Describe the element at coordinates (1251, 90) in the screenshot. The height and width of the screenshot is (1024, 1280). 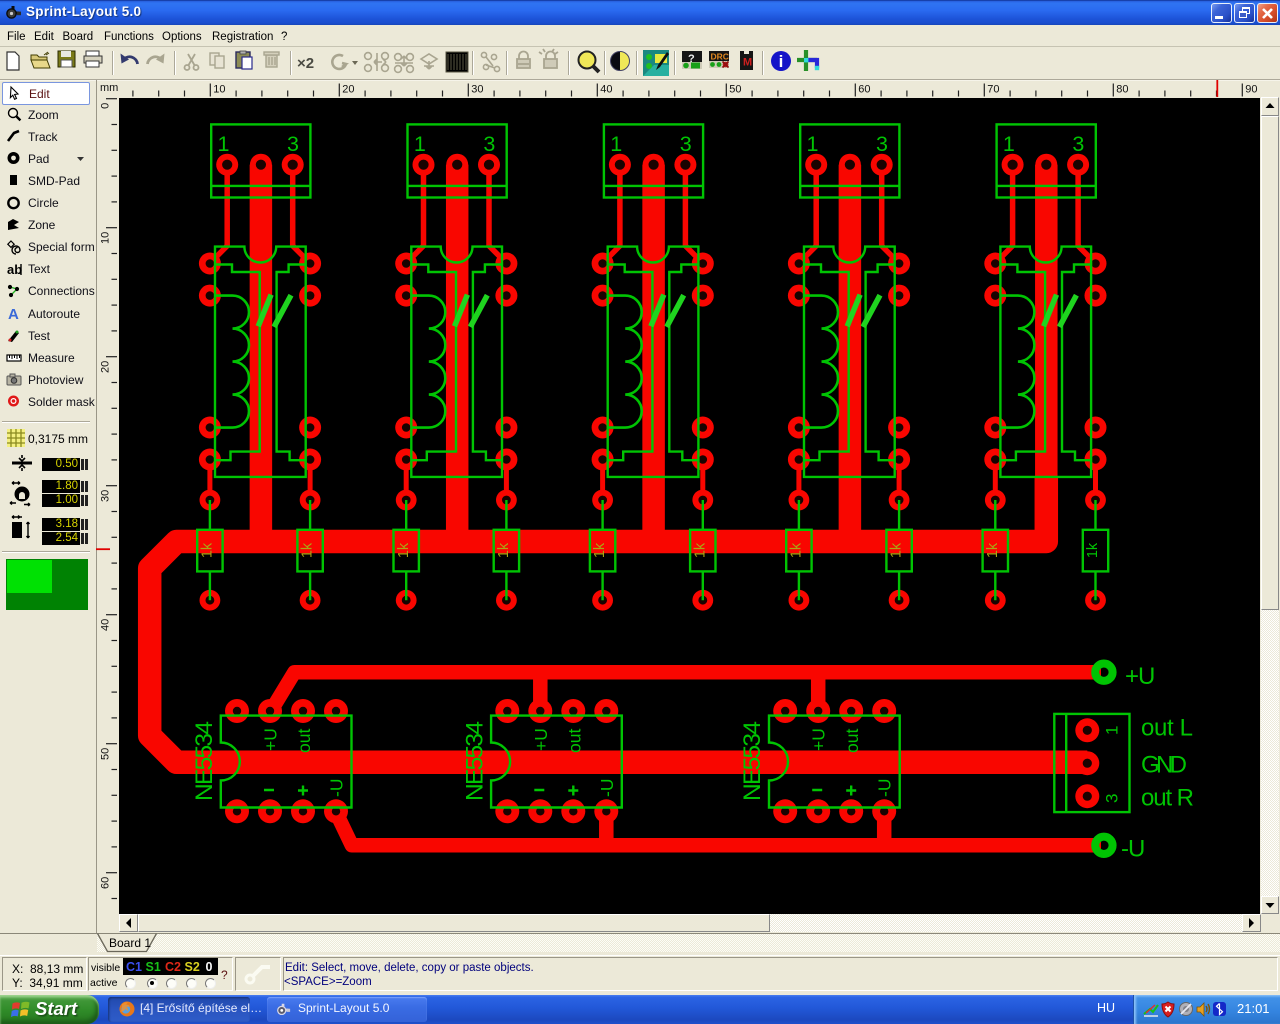
I see `svg-text: 90` at that location.